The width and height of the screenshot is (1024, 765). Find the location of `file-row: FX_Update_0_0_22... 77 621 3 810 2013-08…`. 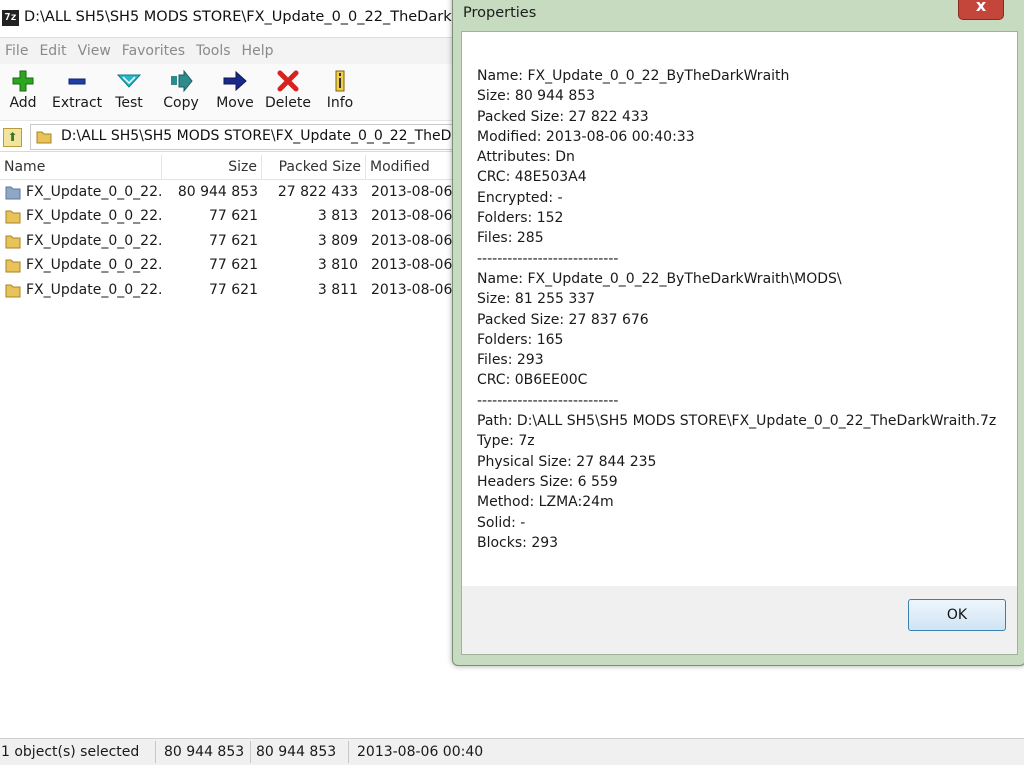

file-row: FX_Update_0_0_22... 77 621 3 810 2013-08… is located at coordinates (230, 265).